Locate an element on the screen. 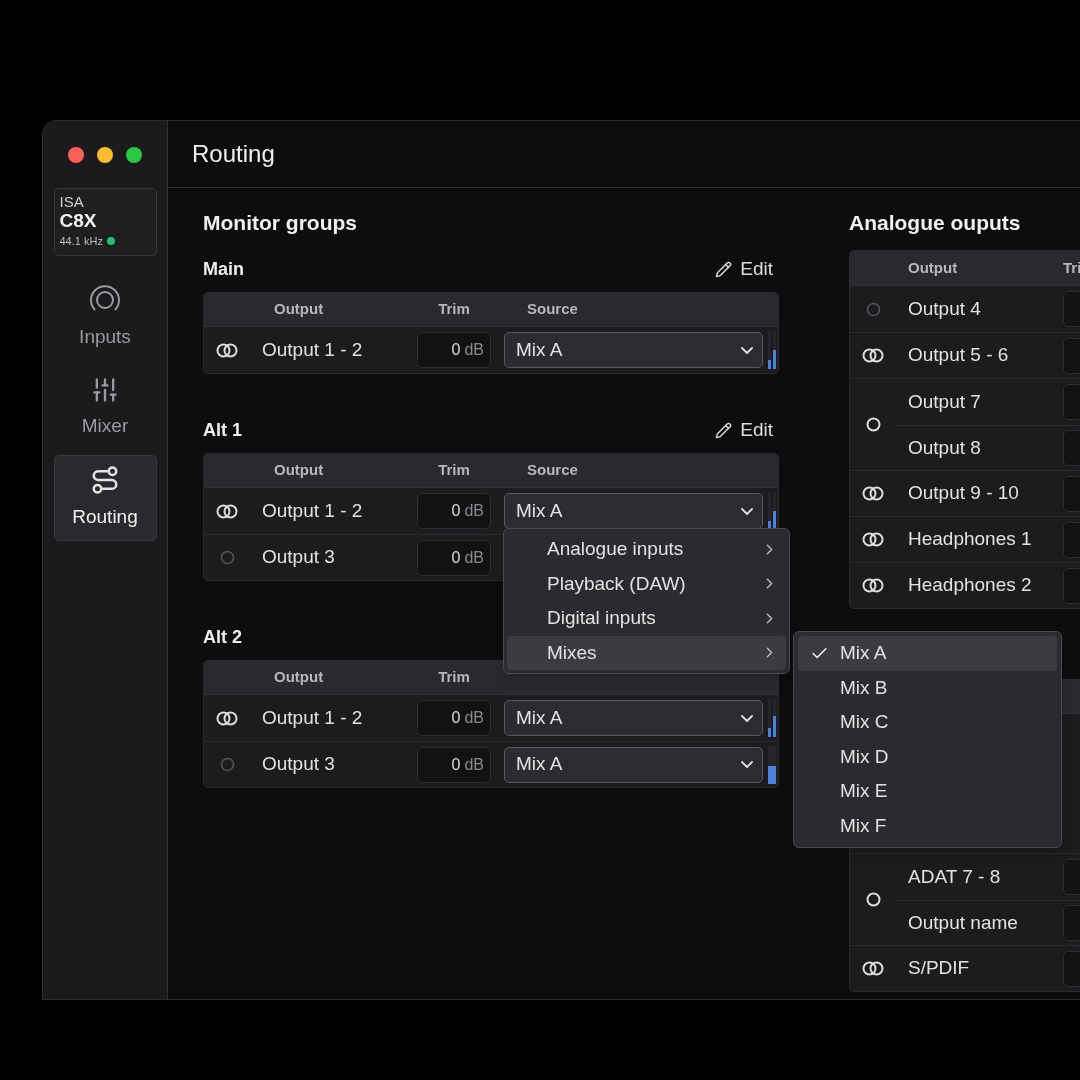 The height and width of the screenshot is (1080, 1080). section-title: Monitor groups is located at coordinates (280, 223).